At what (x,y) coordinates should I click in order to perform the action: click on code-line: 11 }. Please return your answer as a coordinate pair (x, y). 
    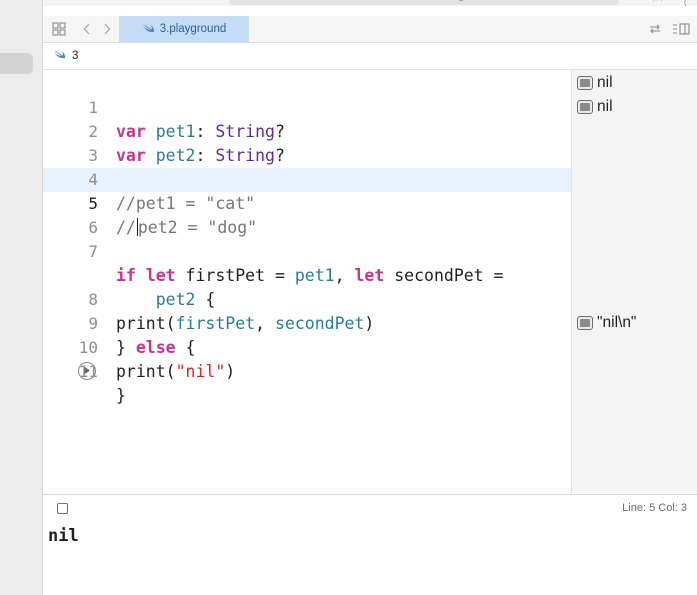
    Looking at the image, I should click on (307, 370).